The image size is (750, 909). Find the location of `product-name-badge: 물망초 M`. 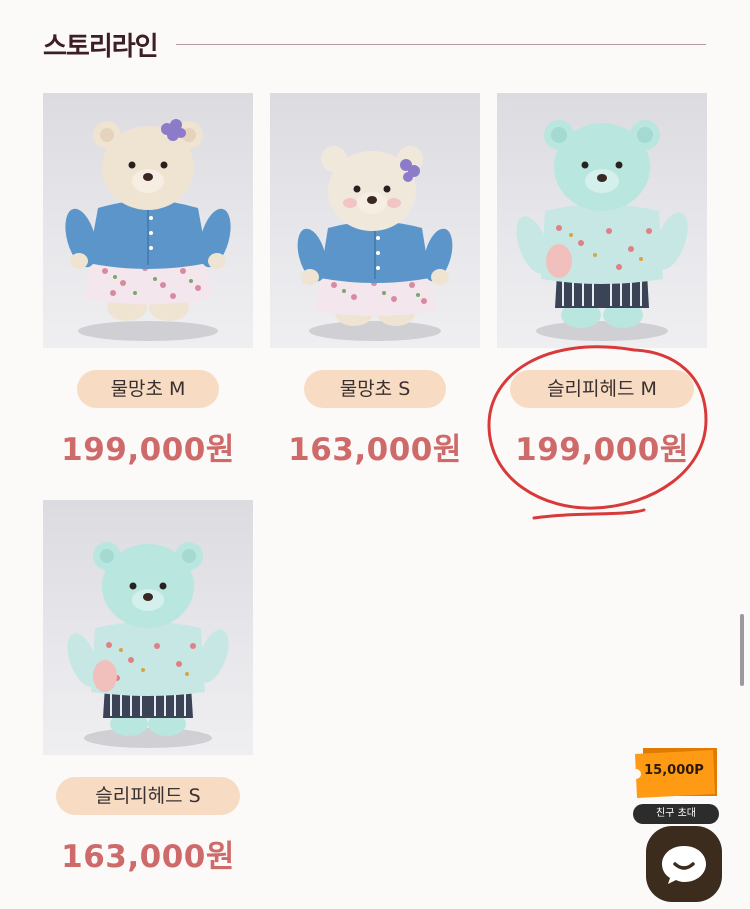

product-name-badge: 물망초 M is located at coordinates (148, 389).